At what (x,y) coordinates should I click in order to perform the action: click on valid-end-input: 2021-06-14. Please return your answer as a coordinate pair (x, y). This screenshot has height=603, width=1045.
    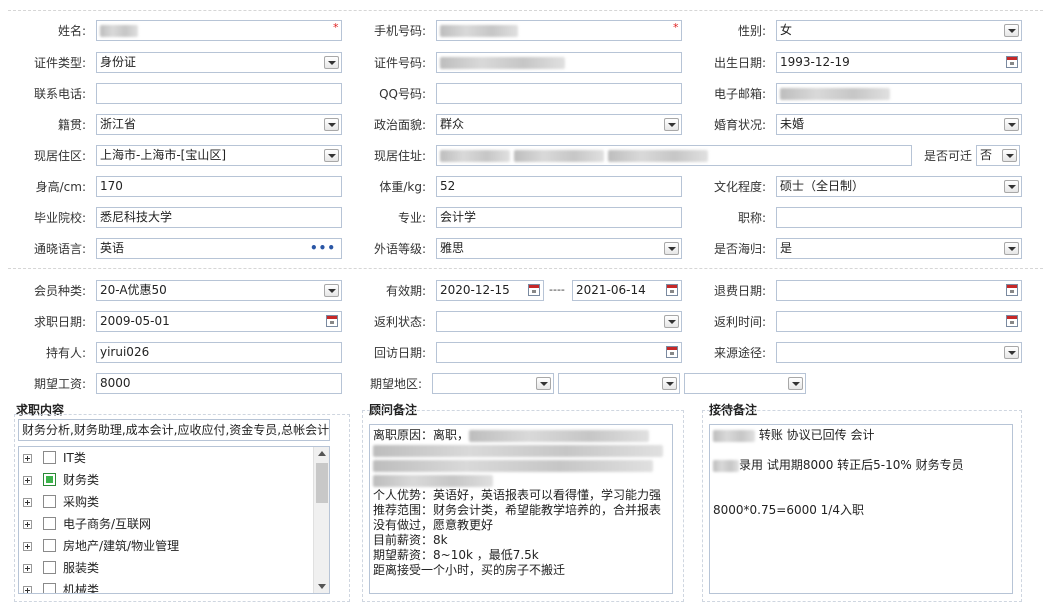
    Looking at the image, I should click on (627, 290).